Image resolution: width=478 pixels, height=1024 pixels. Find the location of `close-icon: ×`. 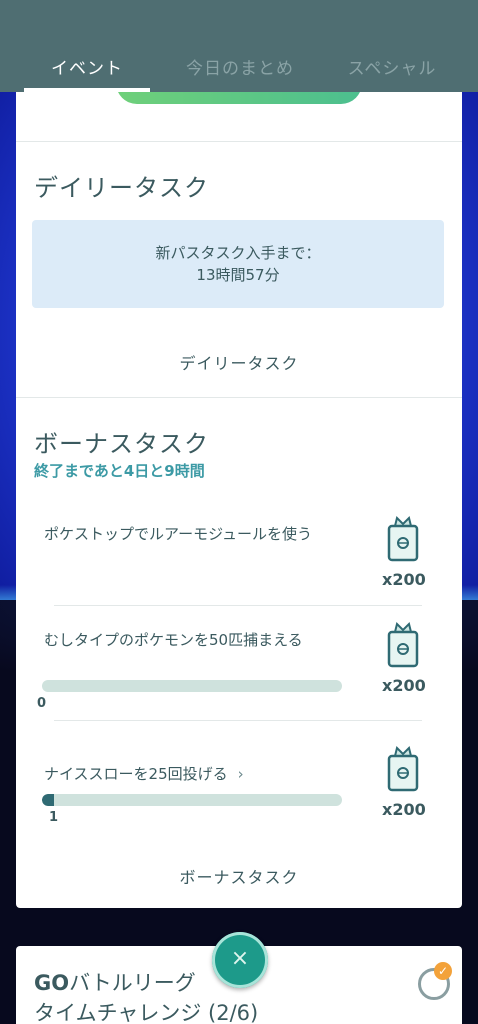

close-icon: × is located at coordinates (240, 958).